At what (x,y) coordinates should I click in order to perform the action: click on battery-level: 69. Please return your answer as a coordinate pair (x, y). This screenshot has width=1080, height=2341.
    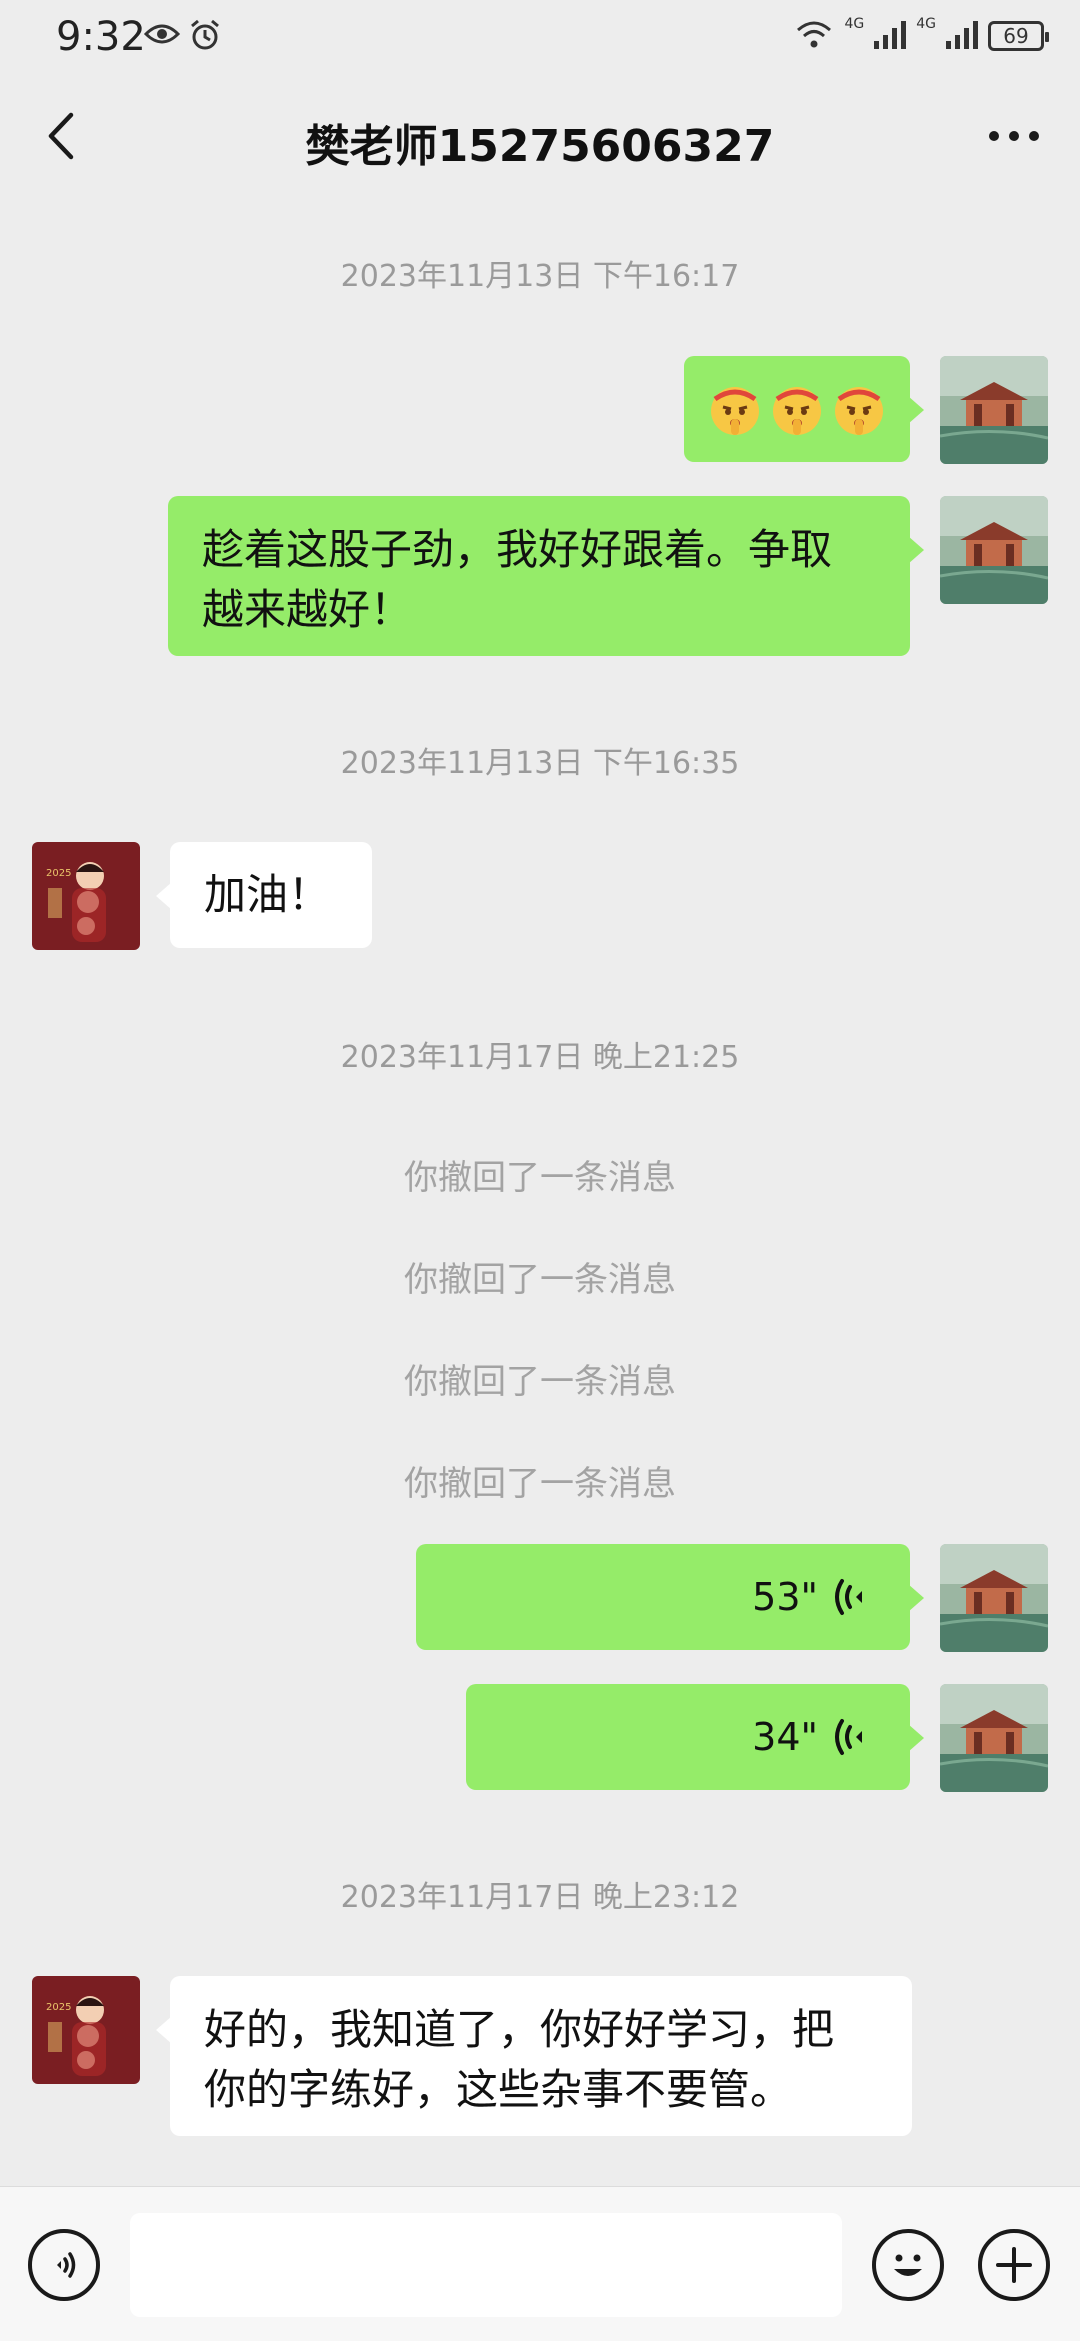
    Looking at the image, I should click on (1016, 36).